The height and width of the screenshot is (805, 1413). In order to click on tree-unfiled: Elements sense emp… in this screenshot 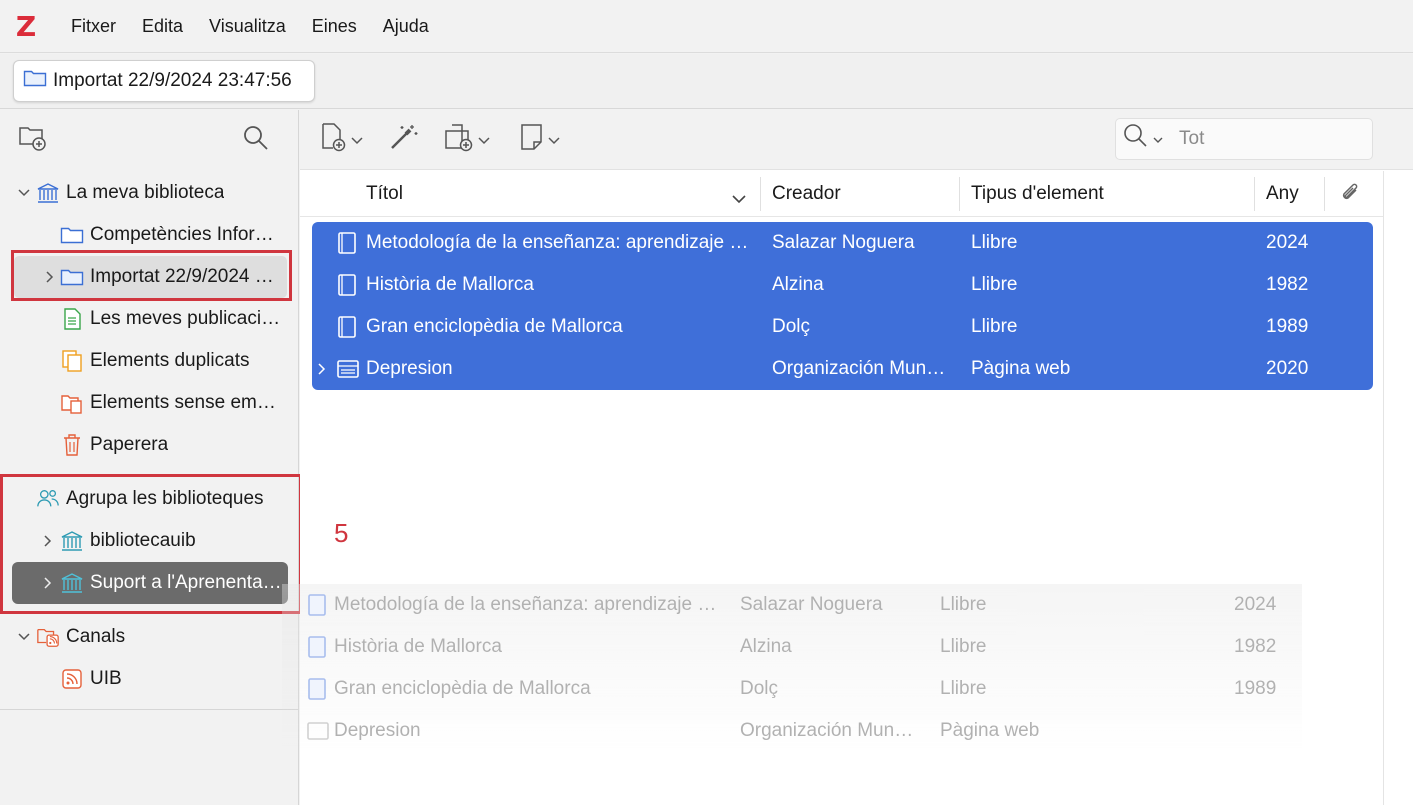, I will do `click(149, 403)`.